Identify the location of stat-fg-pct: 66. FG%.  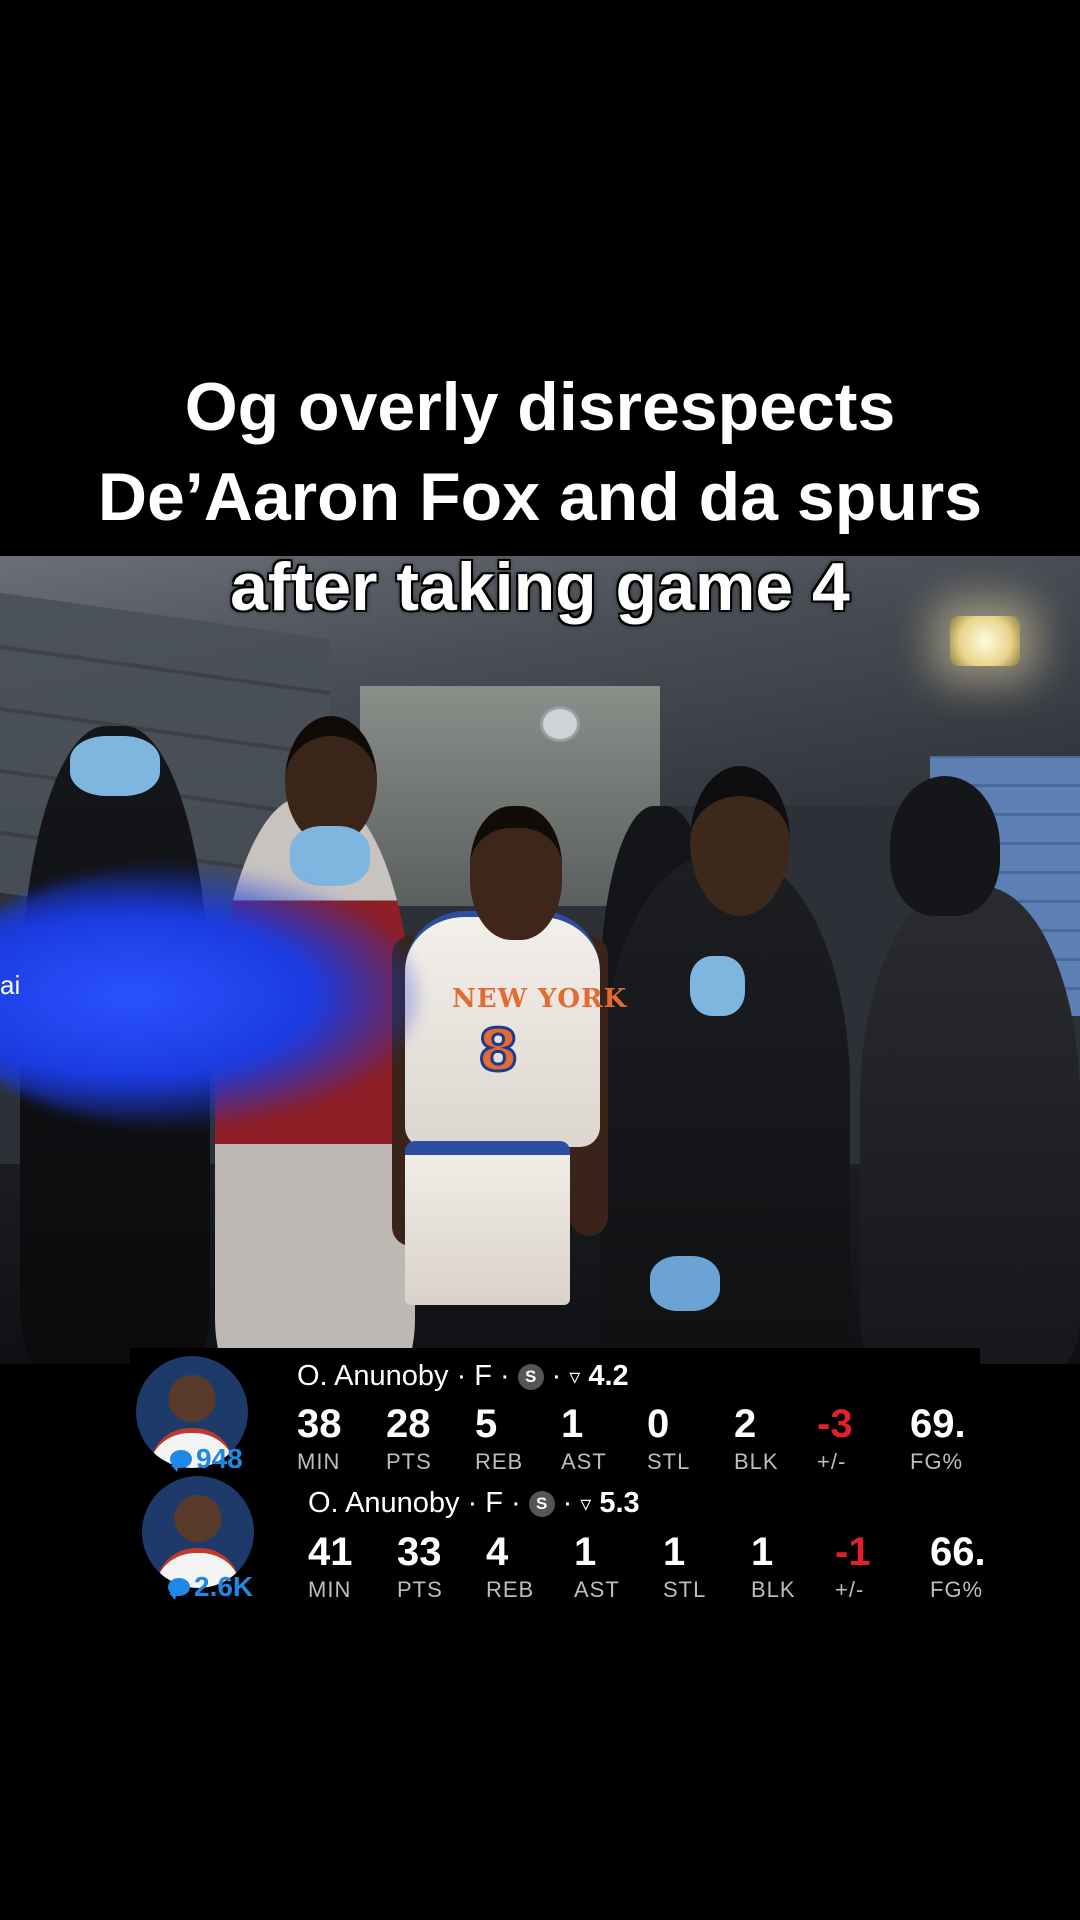
(958, 1566).